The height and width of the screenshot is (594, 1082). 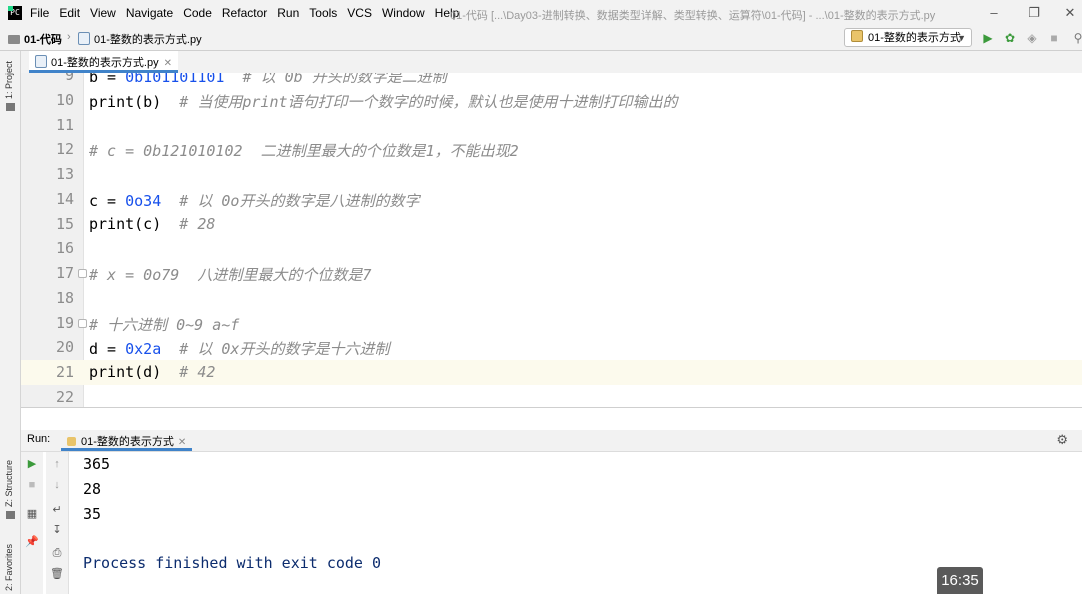 I want to click on run-tab: 01-整数的表示方式 ✕, so click(x=127, y=440).